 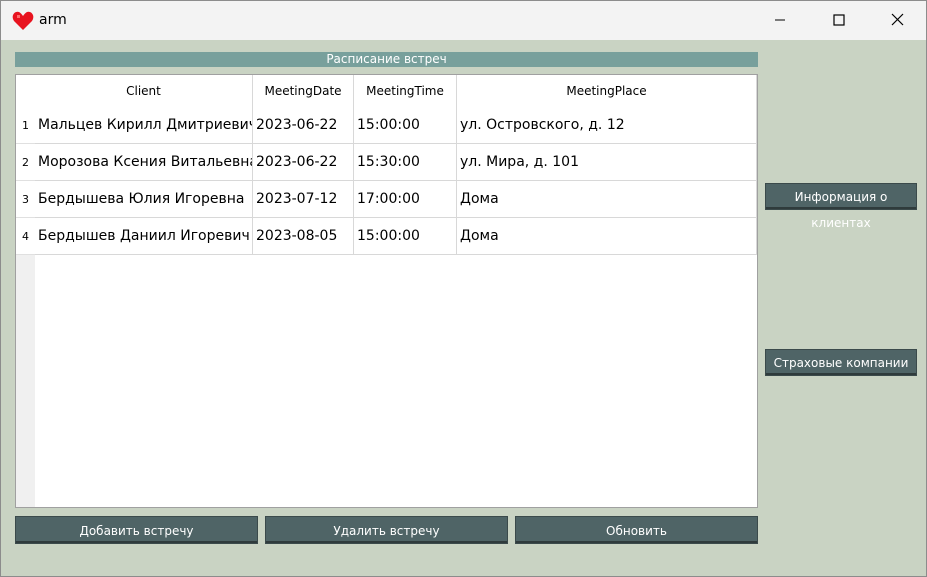 I want to click on schedule-header: Расписание встреч, so click(x=386, y=59).